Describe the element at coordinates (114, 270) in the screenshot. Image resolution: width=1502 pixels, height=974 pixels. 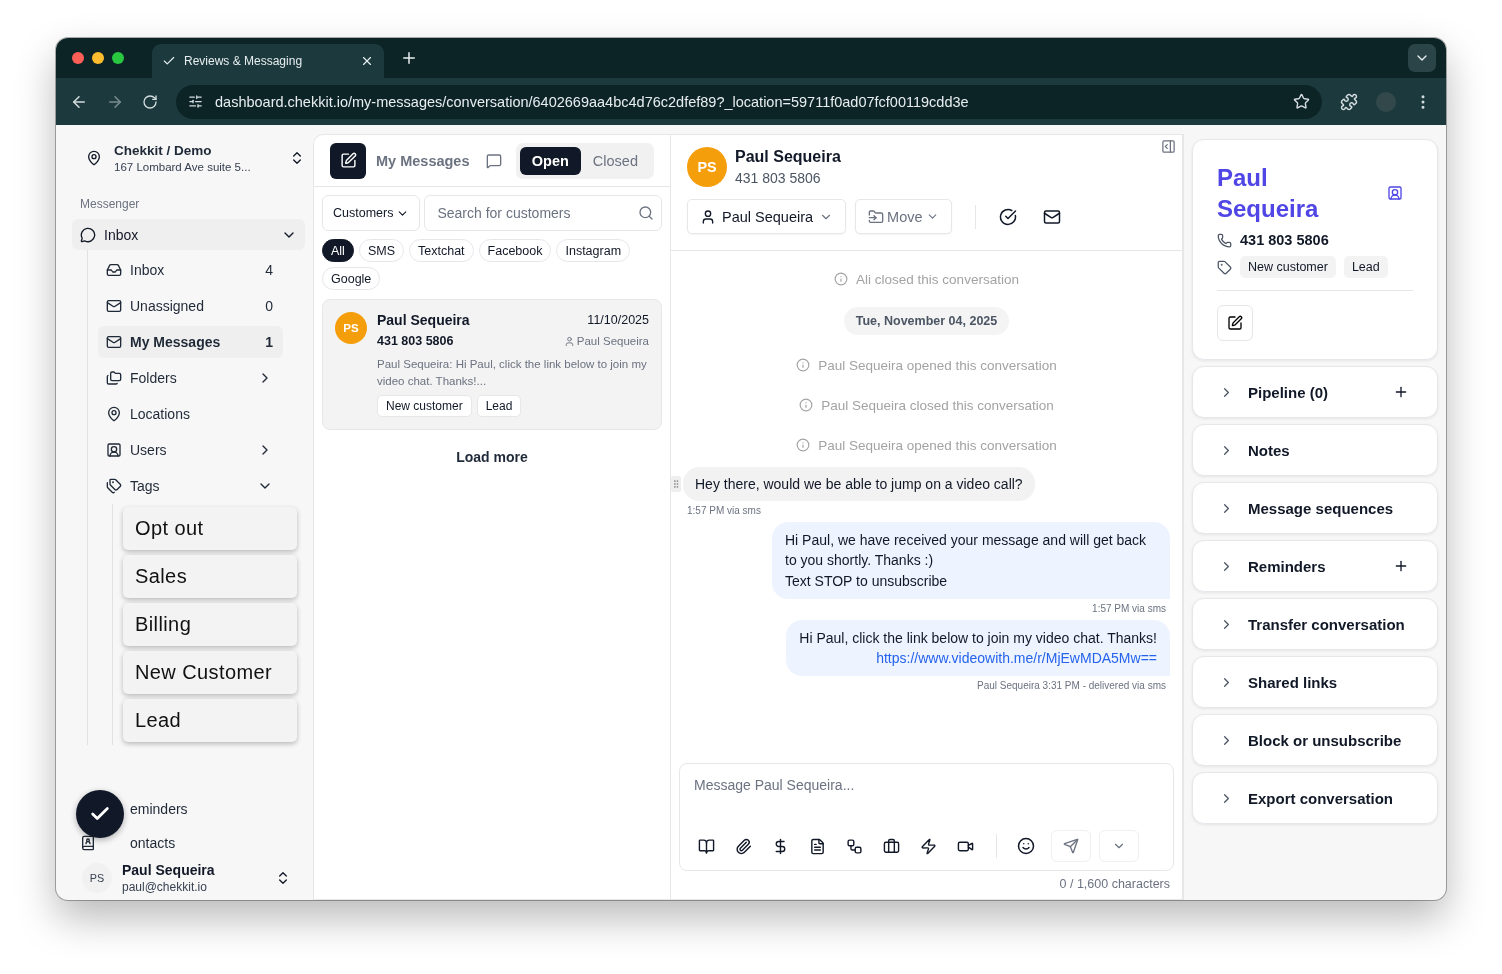
I see `inbox-tray-icon` at that location.